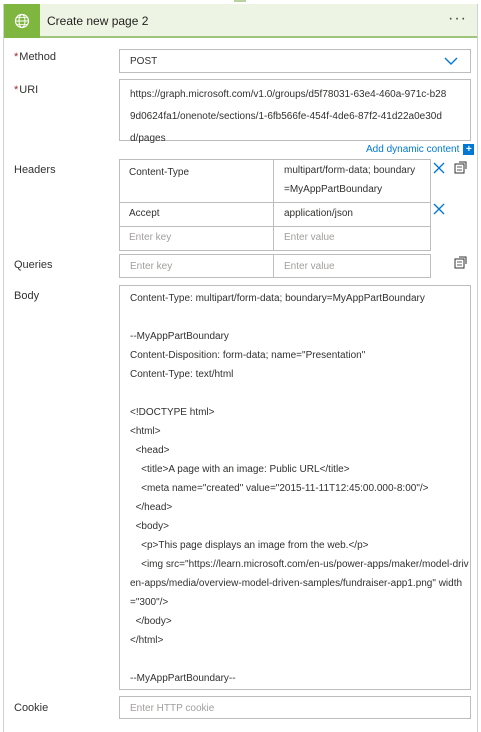  Describe the element at coordinates (172, 708) in the screenshot. I see `cookie-placeholder: Enter HTTP cookie` at that location.